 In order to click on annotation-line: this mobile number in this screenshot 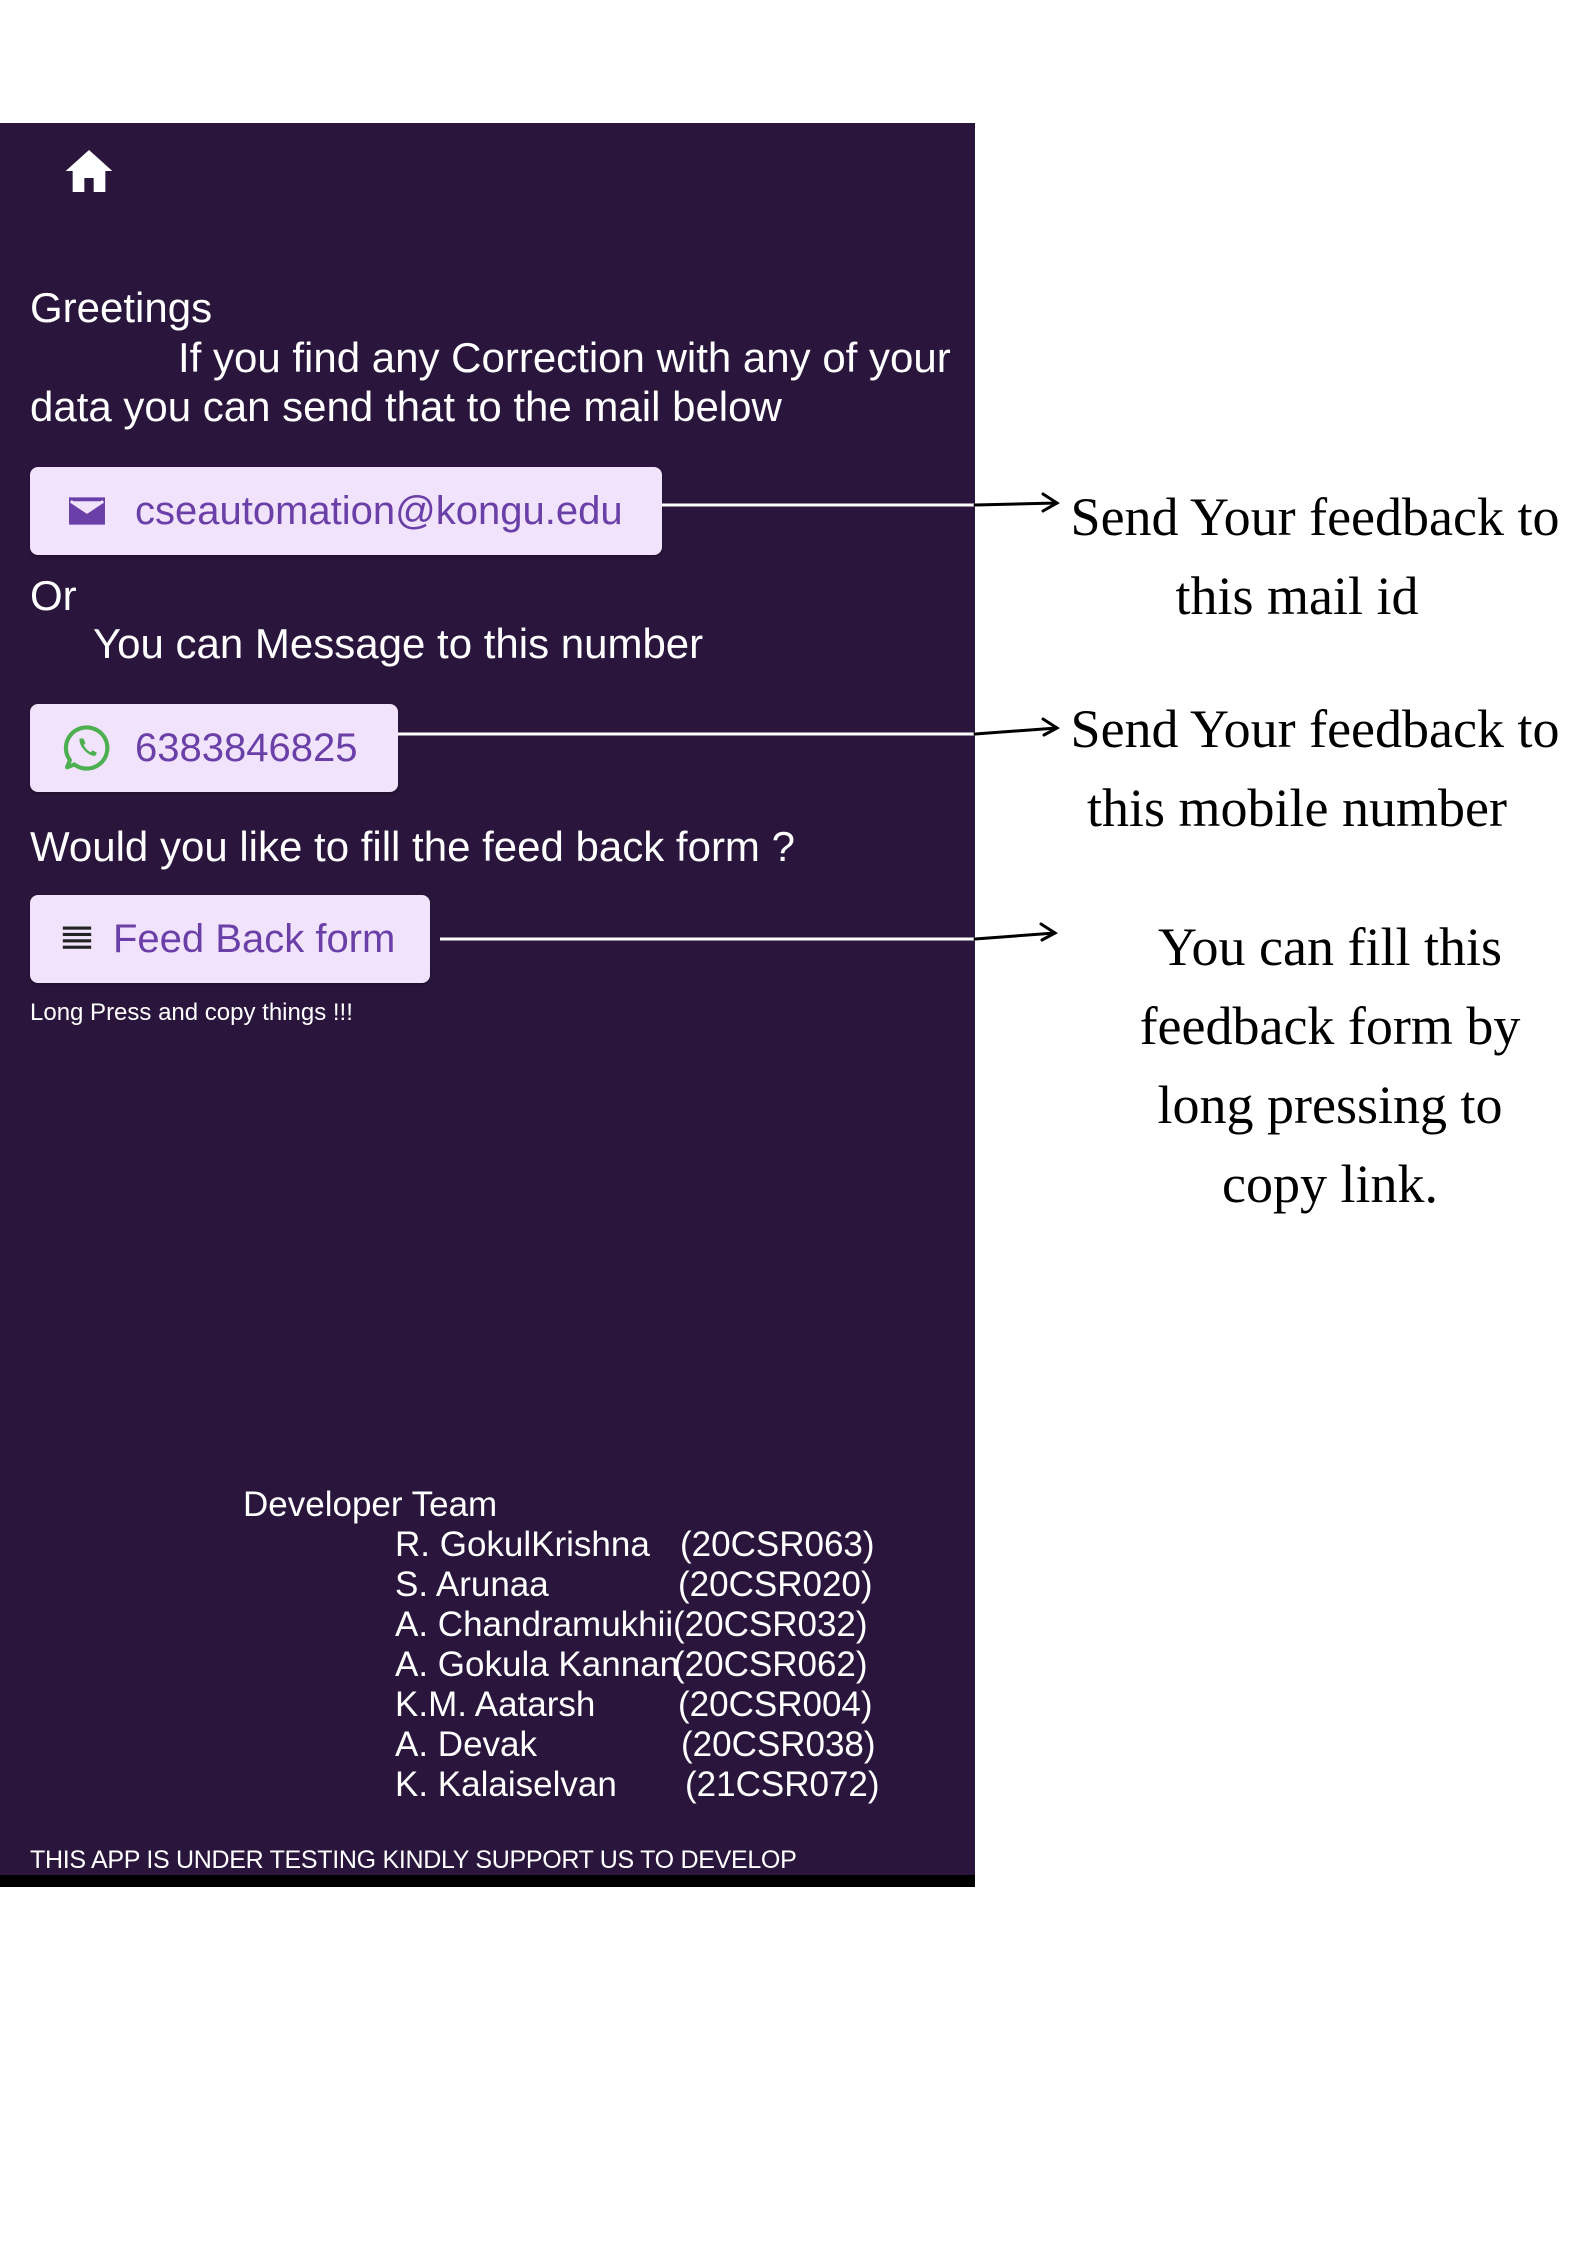, I will do `click(1297, 808)`.